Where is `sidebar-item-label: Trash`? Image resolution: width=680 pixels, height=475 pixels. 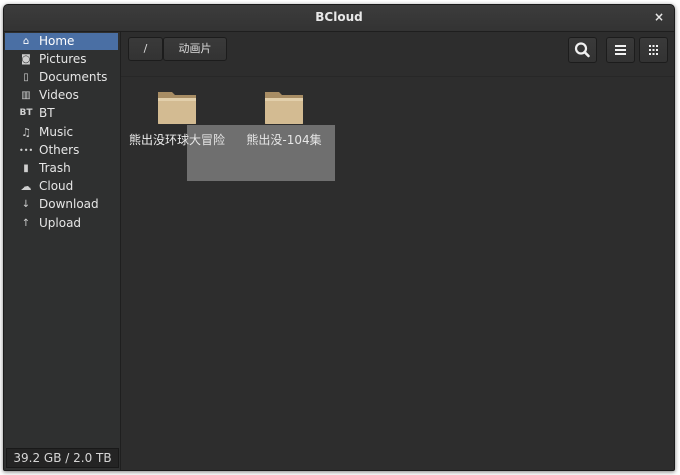 sidebar-item-label: Trash is located at coordinates (55, 168).